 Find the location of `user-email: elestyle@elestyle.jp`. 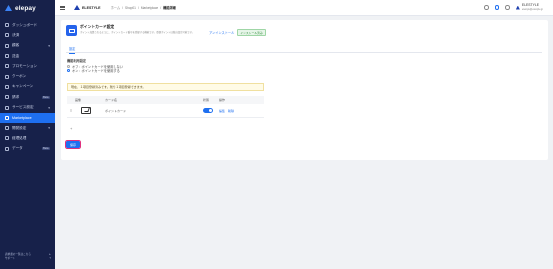

user-email: elestyle@elestyle.jp is located at coordinates (532, 9).